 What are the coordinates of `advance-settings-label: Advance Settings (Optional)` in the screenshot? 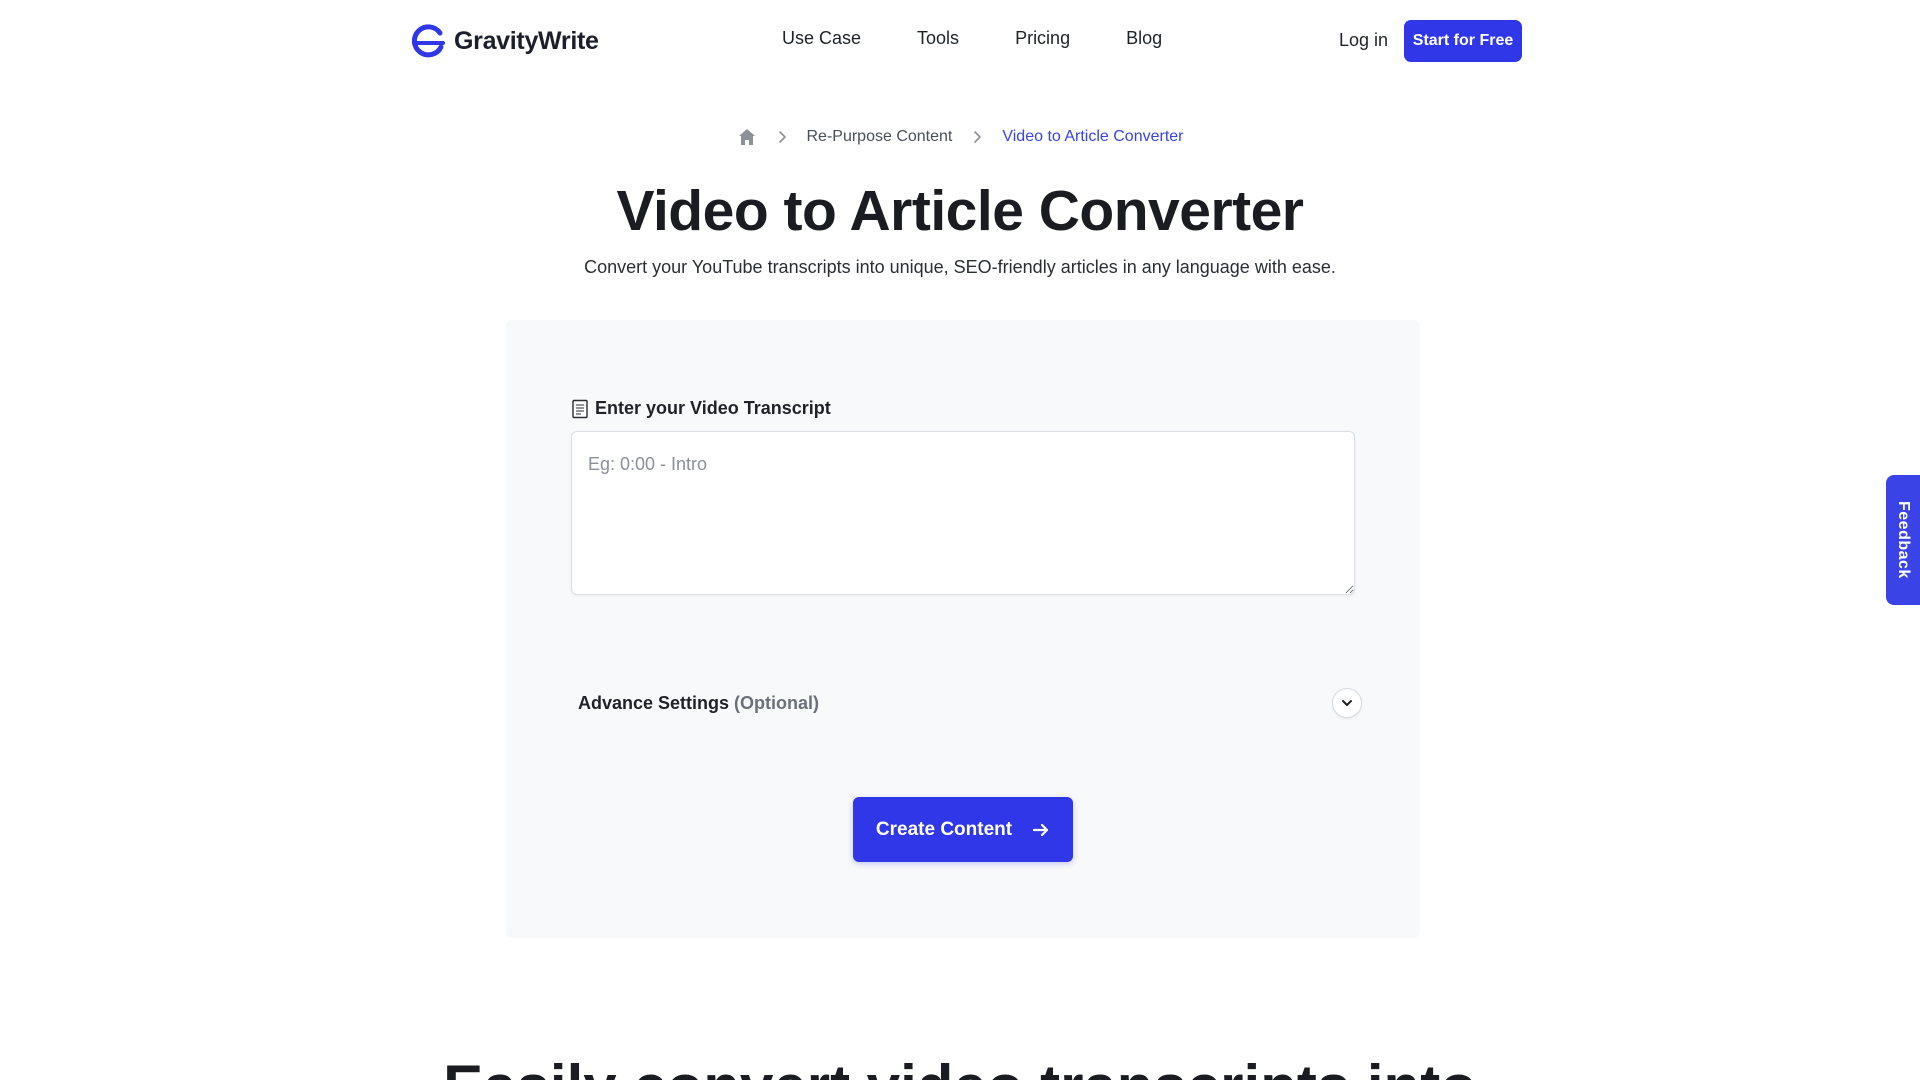 It's located at (698, 703).